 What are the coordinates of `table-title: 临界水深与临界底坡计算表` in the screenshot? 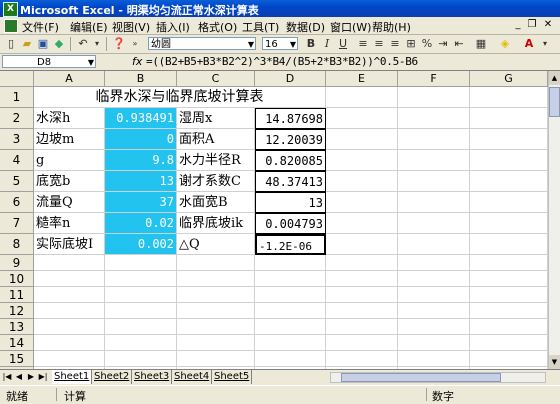 It's located at (180, 97).